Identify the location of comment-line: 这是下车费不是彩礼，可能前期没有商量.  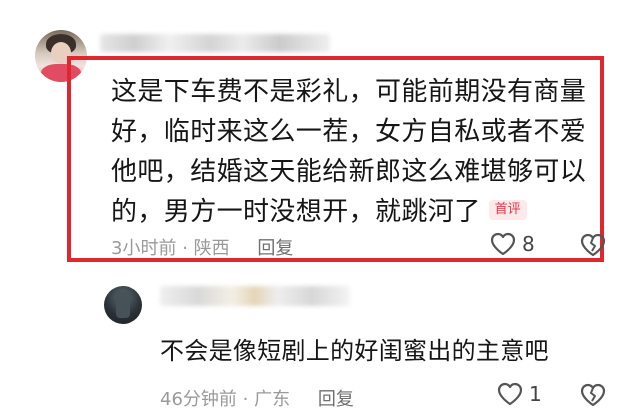
(349, 92).